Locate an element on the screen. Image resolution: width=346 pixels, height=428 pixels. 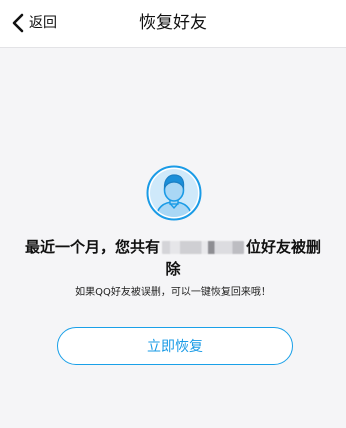
top-navigation-bar: 返回 恢复好友 is located at coordinates (173, 24).